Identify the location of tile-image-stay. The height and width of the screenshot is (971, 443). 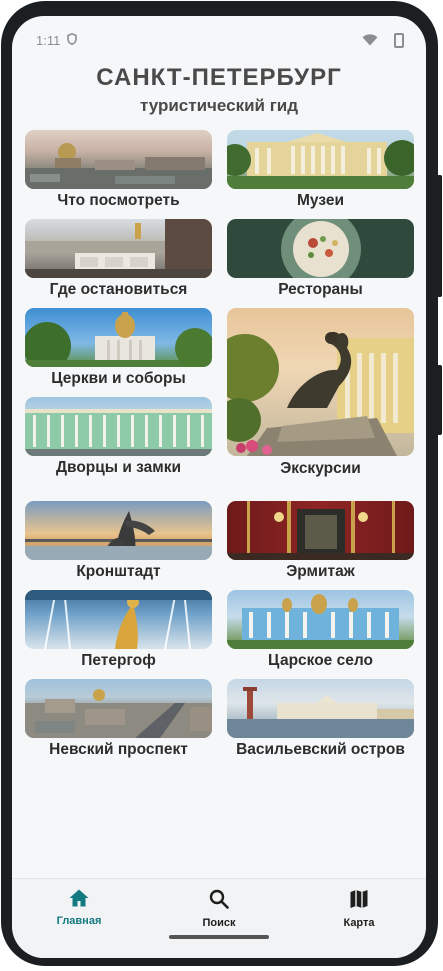
(118, 248).